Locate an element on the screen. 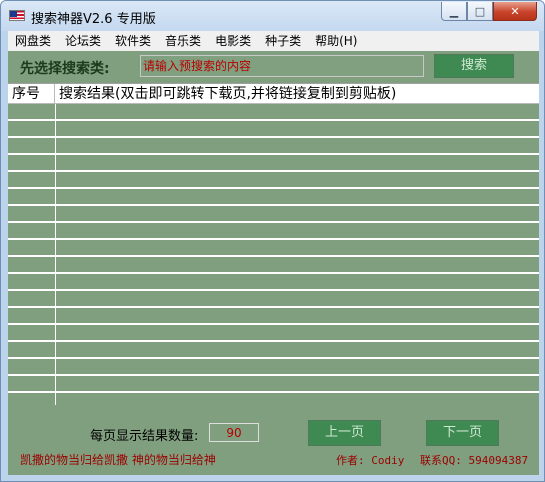 This screenshot has width=545, height=482. window-title: 搜索神器V2.6 专用版 is located at coordinates (93, 19).